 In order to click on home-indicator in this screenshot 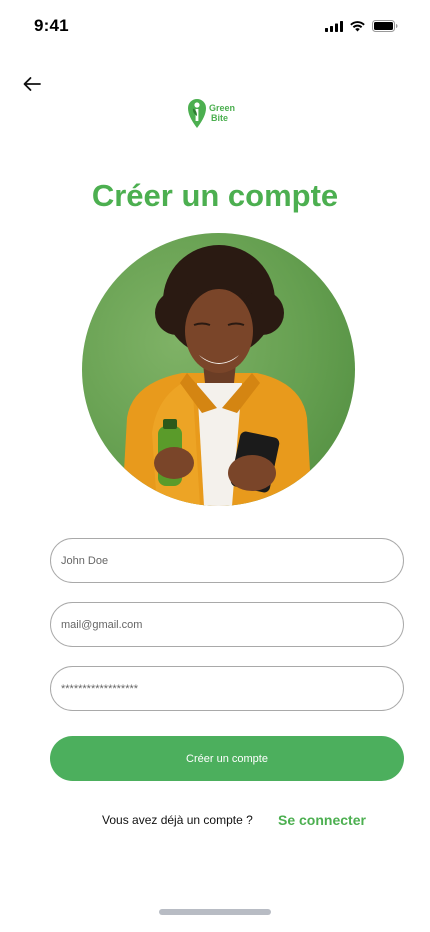, I will do `click(215, 912)`.